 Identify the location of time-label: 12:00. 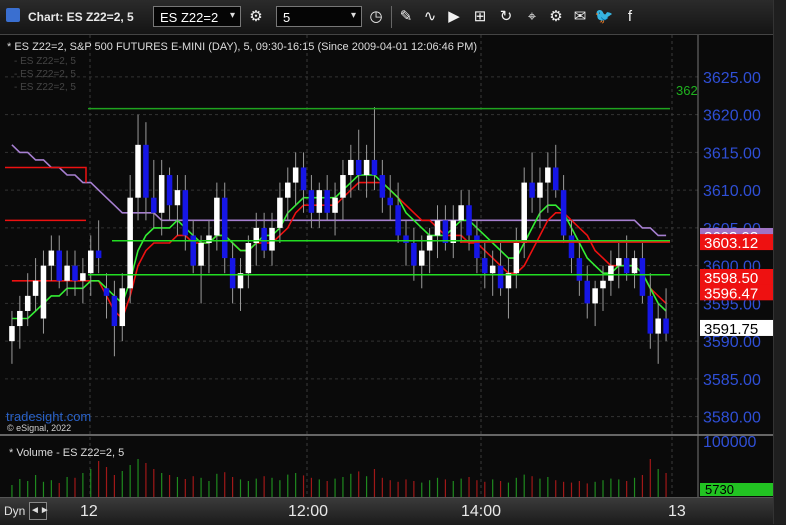
(308, 511).